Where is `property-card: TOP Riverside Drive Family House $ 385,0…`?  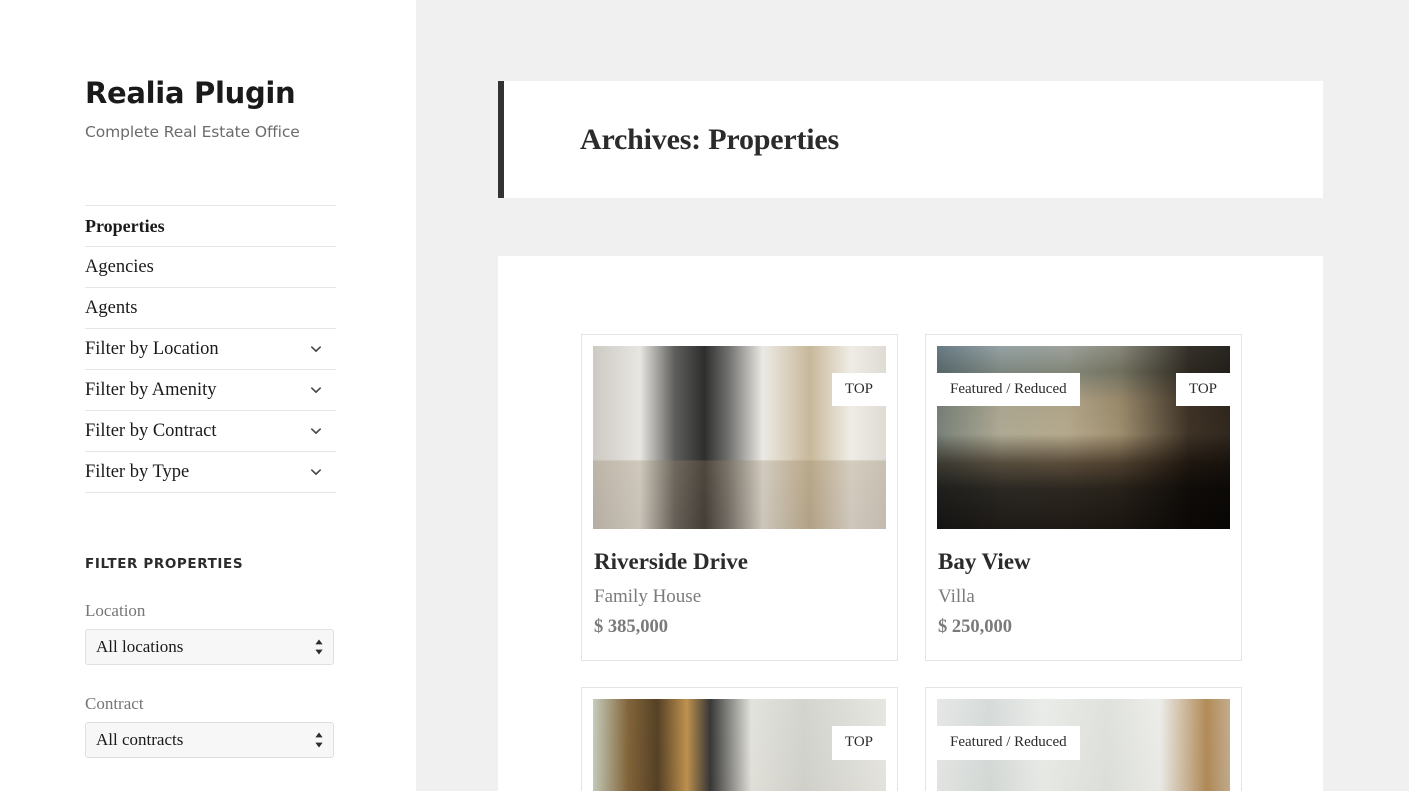
property-card: TOP Riverside Drive Family House $ 385,0… is located at coordinates (739, 498).